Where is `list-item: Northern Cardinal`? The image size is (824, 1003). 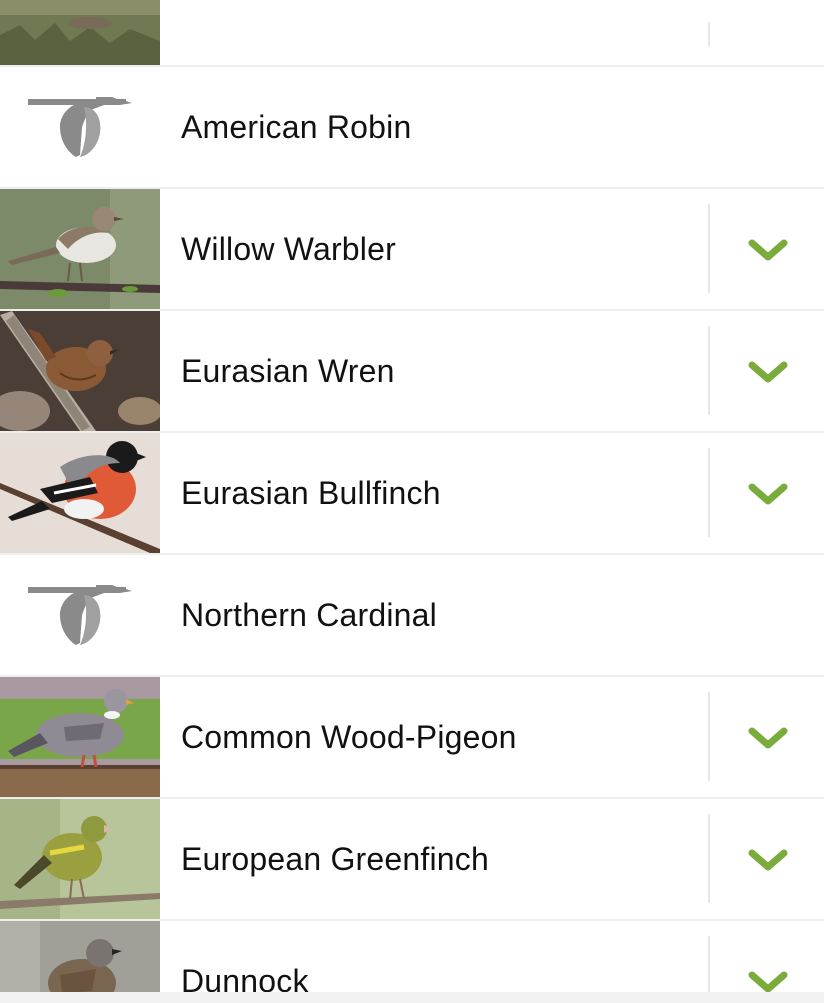
list-item: Northern Cardinal is located at coordinates (412, 615).